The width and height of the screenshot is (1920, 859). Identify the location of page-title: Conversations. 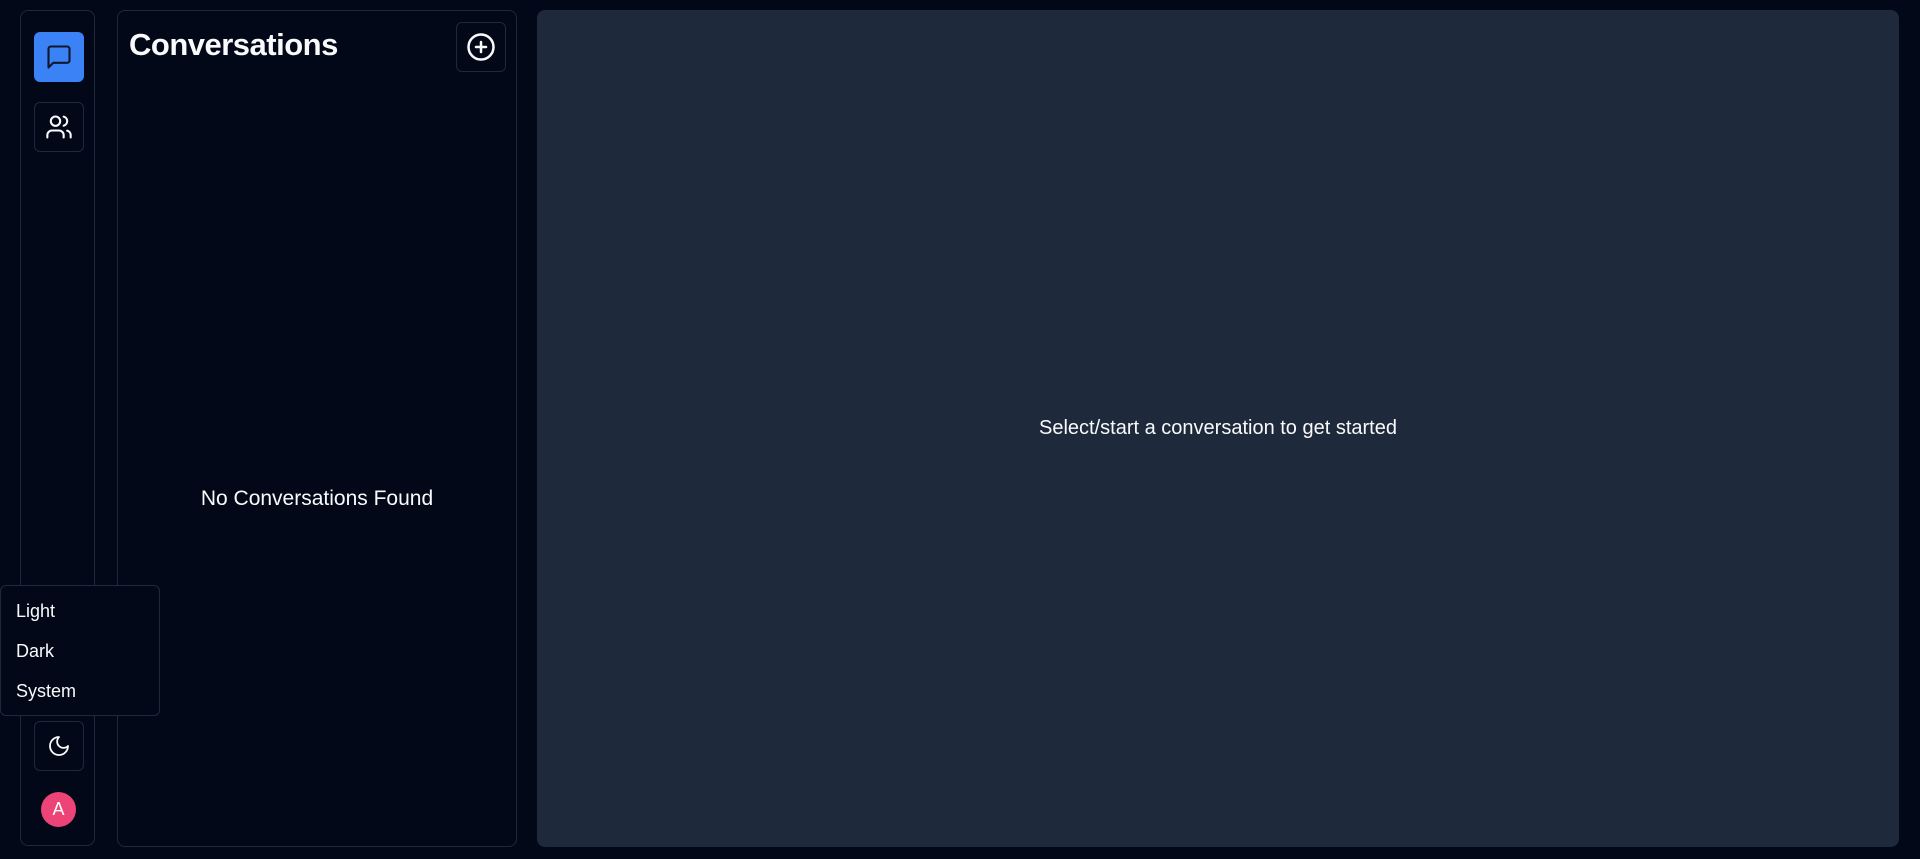
(233, 44).